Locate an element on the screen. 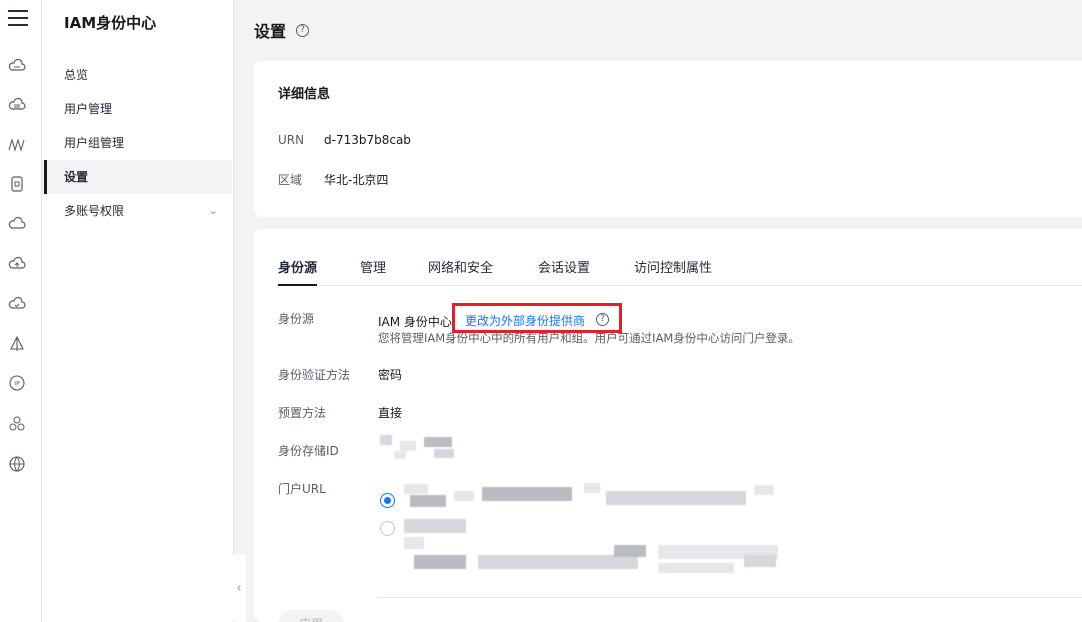 The height and width of the screenshot is (622, 1082). globe-icon is located at coordinates (17, 464).